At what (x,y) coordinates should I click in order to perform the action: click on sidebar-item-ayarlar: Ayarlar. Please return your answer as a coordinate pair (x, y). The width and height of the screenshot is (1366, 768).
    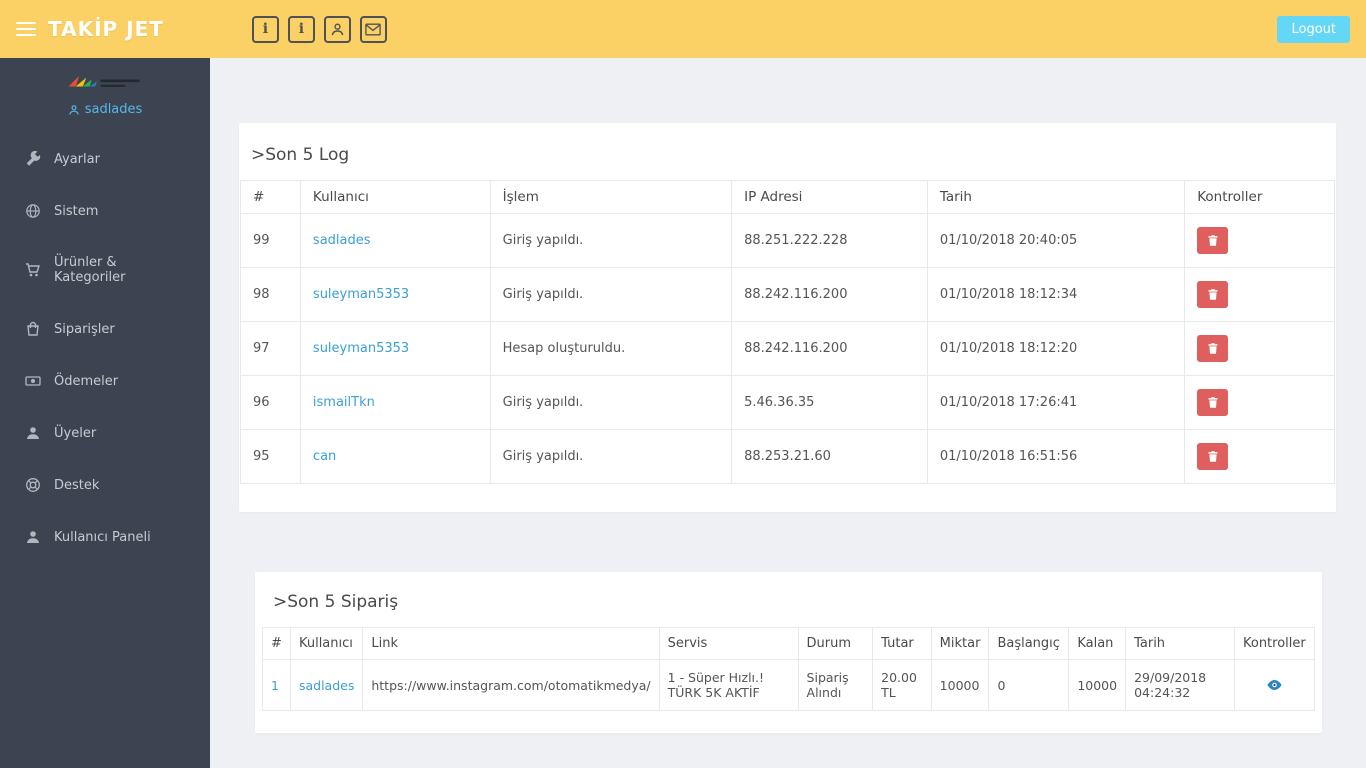
    Looking at the image, I should click on (105, 159).